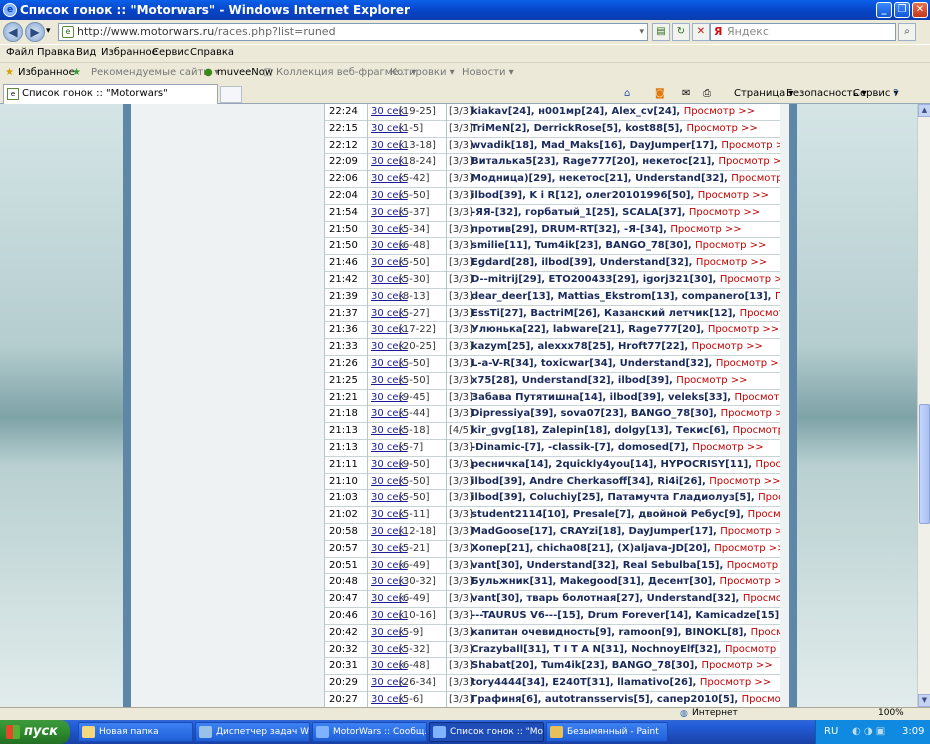 Image resolution: width=930 pixels, height=744 pixels. I want to click on players-list: wvadik[18], Mad_Maks[16], DayJumper[17],, so click(594, 145).